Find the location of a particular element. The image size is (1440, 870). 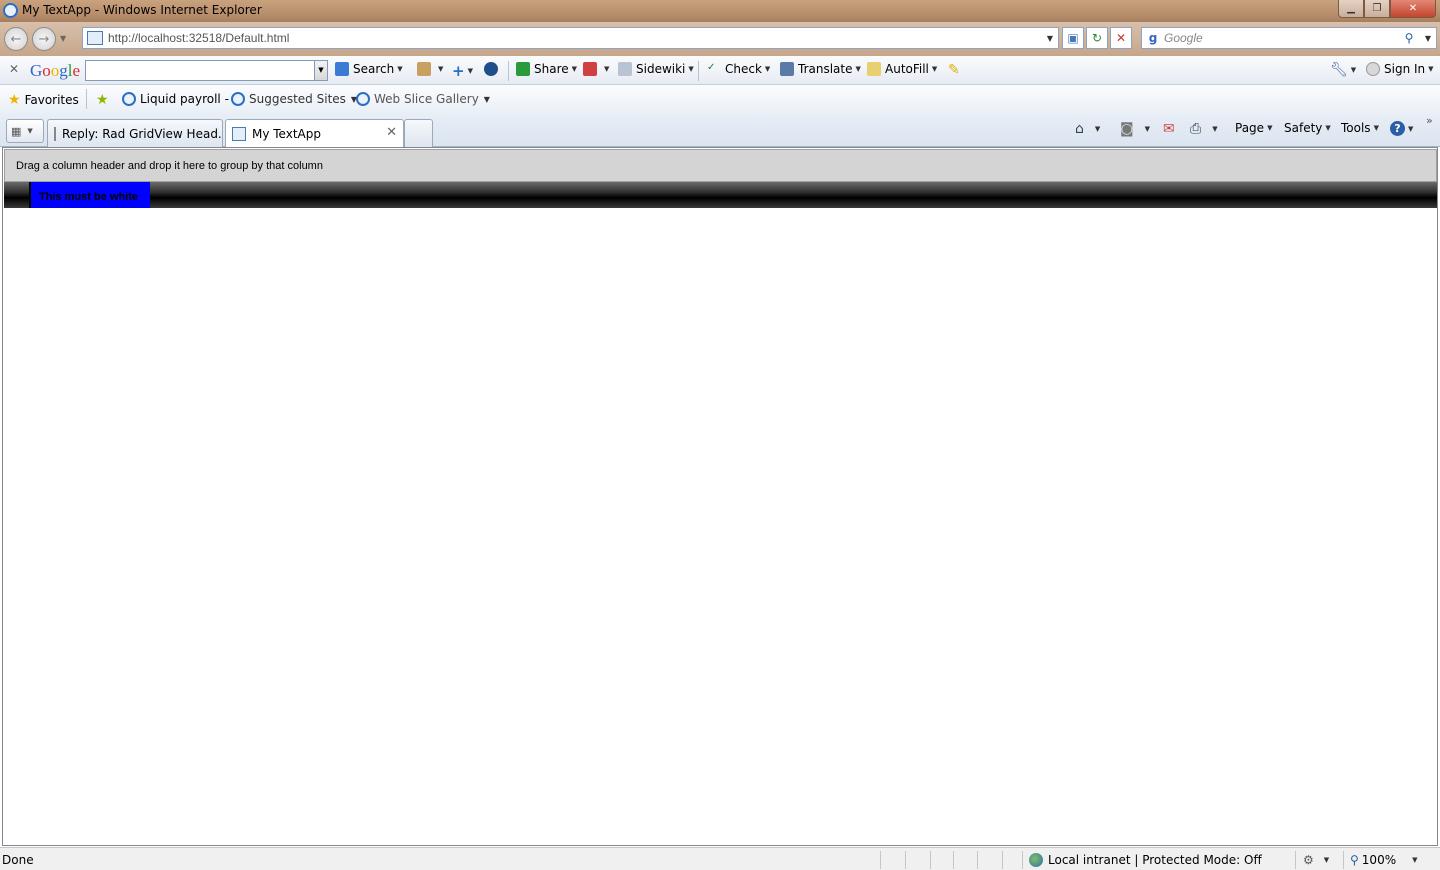

popup-blocker-button: ▼ is located at coordinates (596, 69).